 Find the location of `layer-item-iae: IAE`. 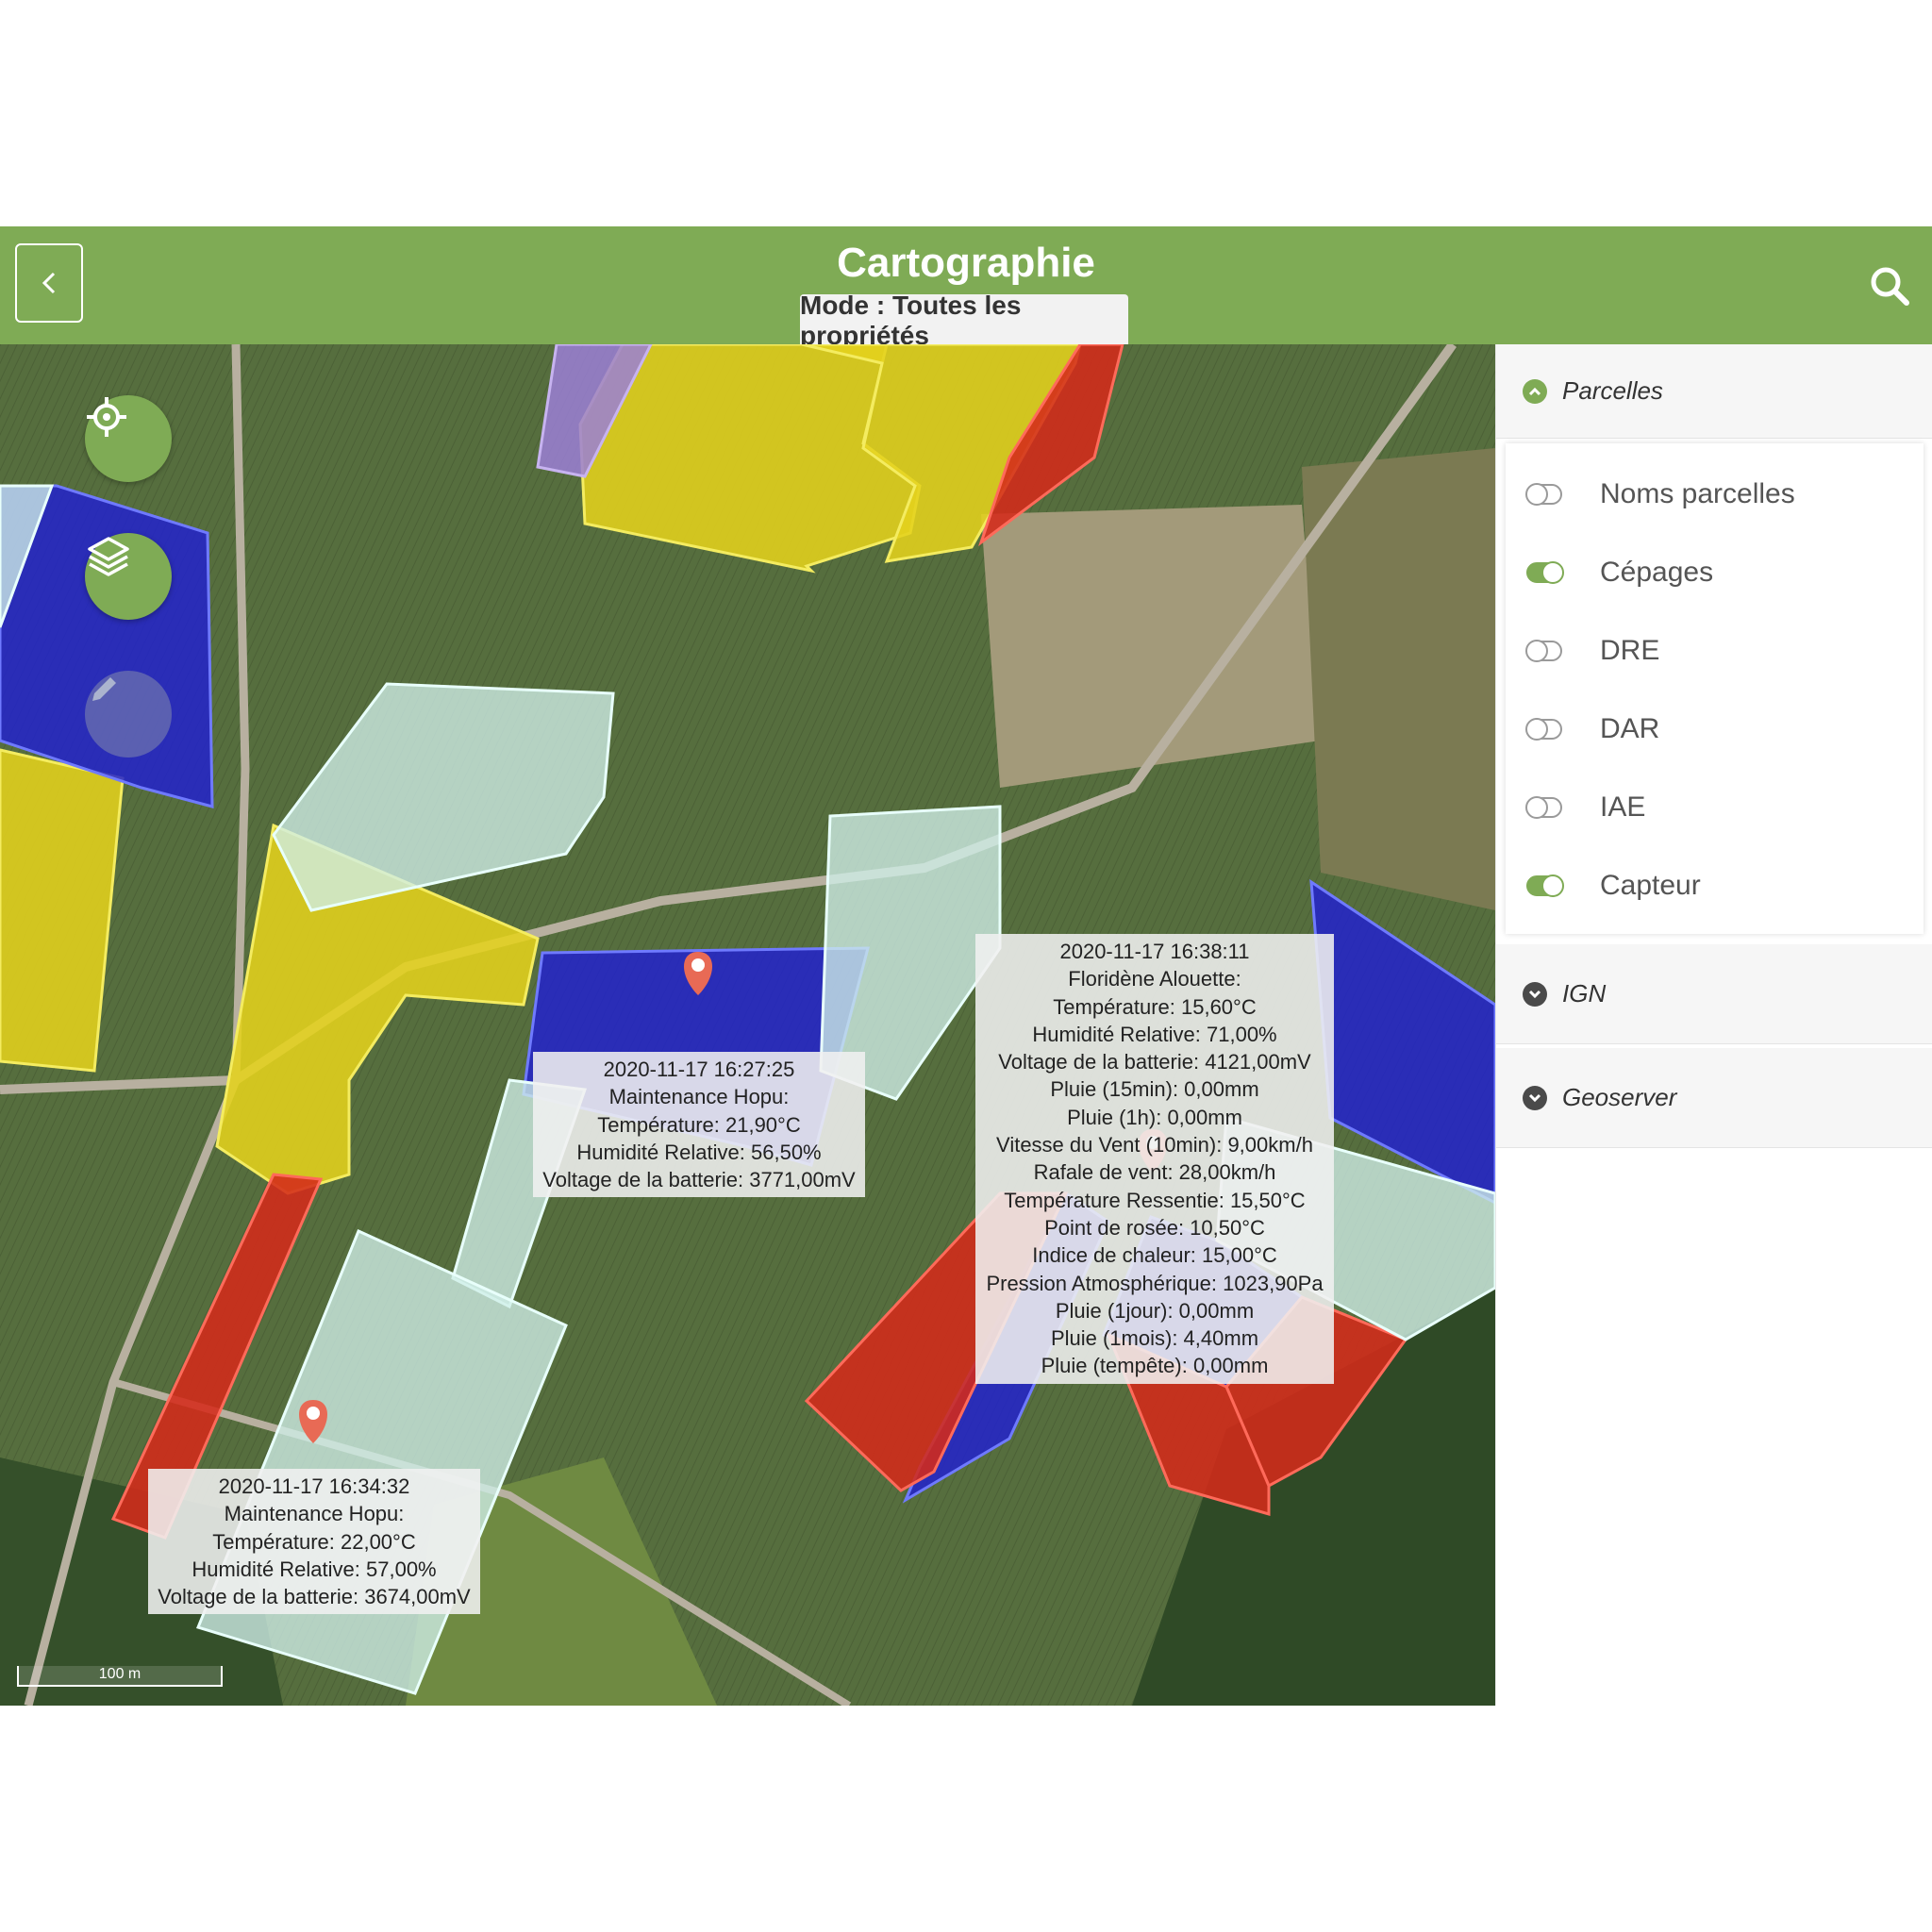

layer-item-iae: IAE is located at coordinates (1715, 807).